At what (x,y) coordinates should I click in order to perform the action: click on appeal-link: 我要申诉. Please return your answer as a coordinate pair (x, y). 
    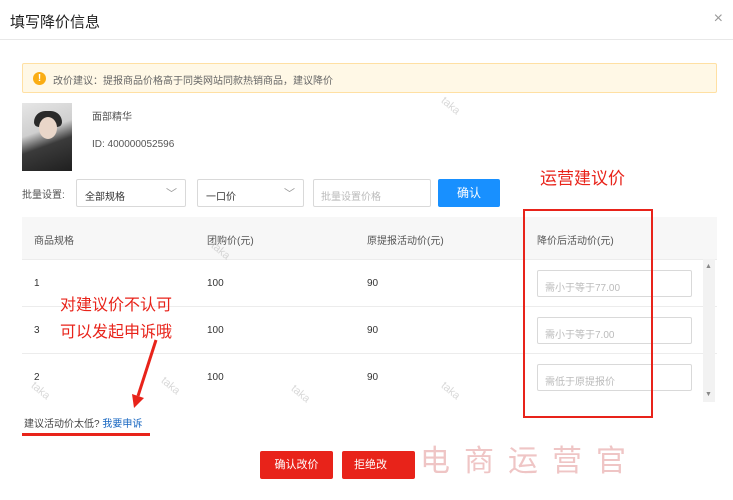
    Looking at the image, I should click on (122, 424).